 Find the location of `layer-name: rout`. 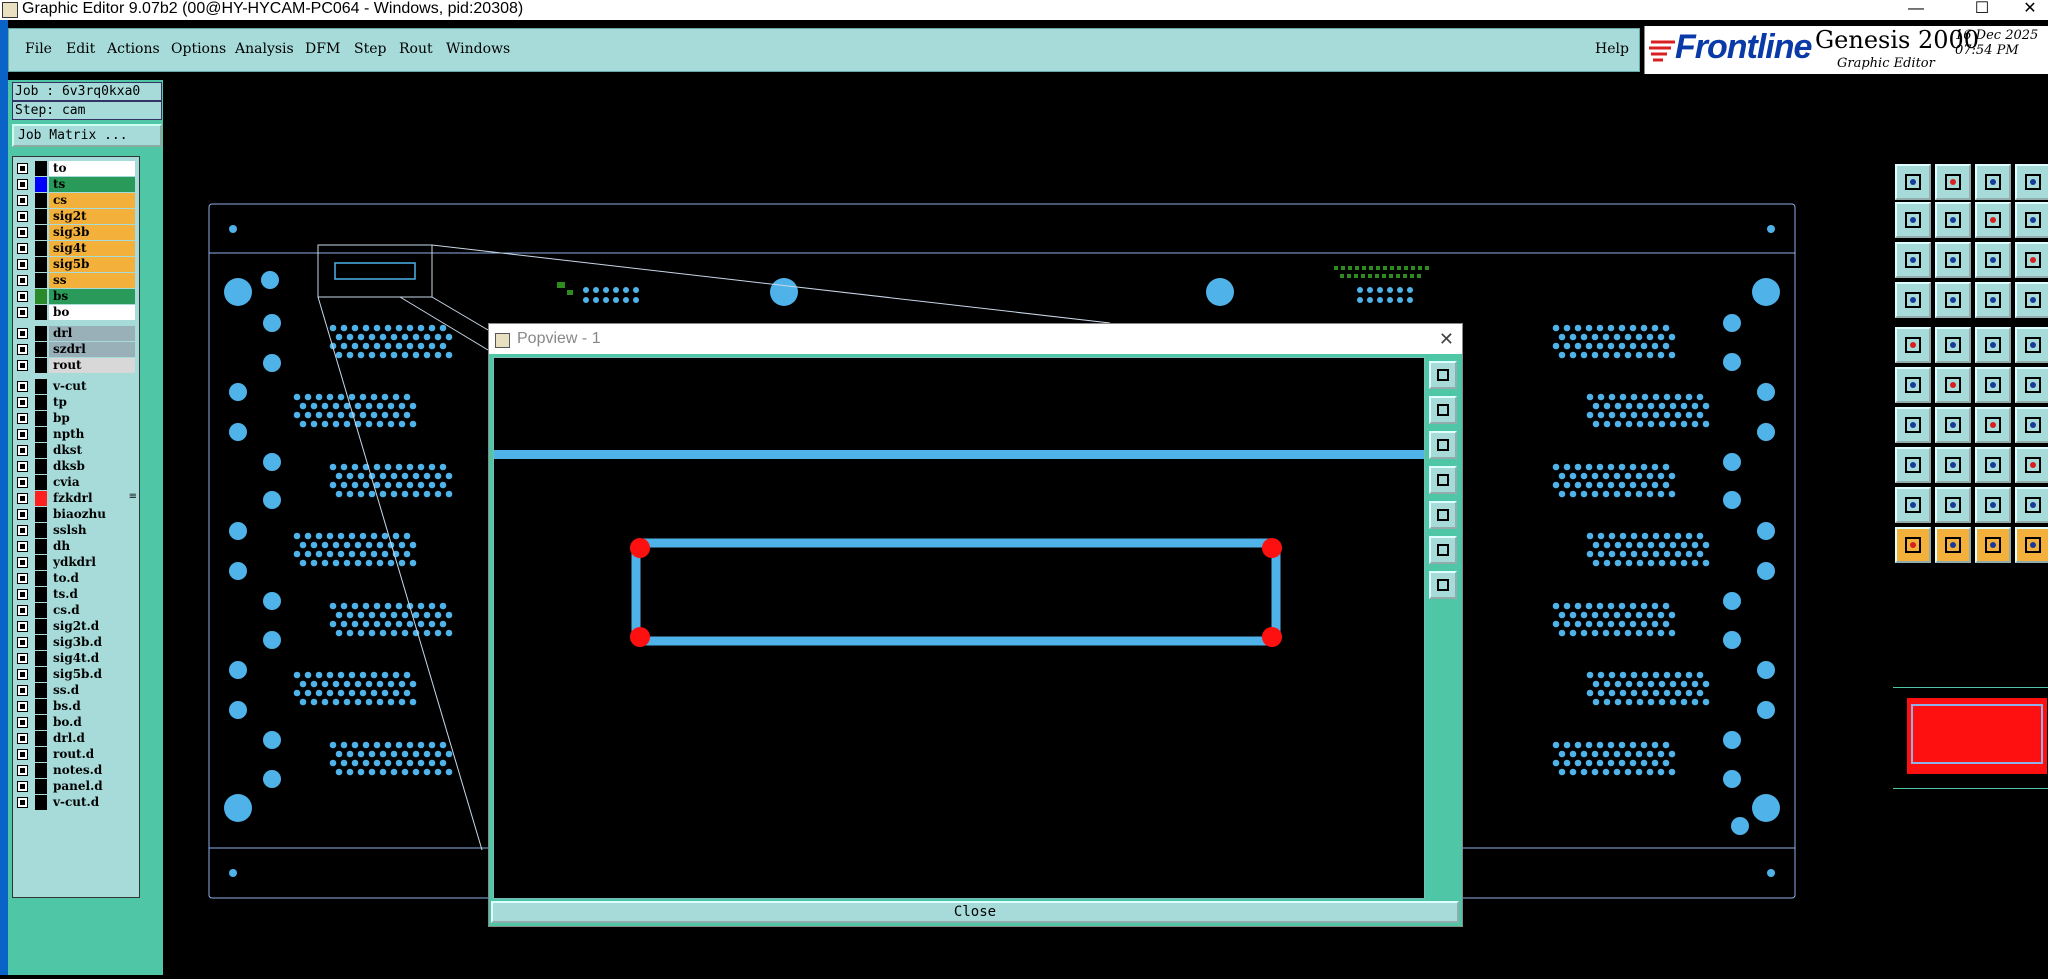

layer-name: rout is located at coordinates (92, 365).